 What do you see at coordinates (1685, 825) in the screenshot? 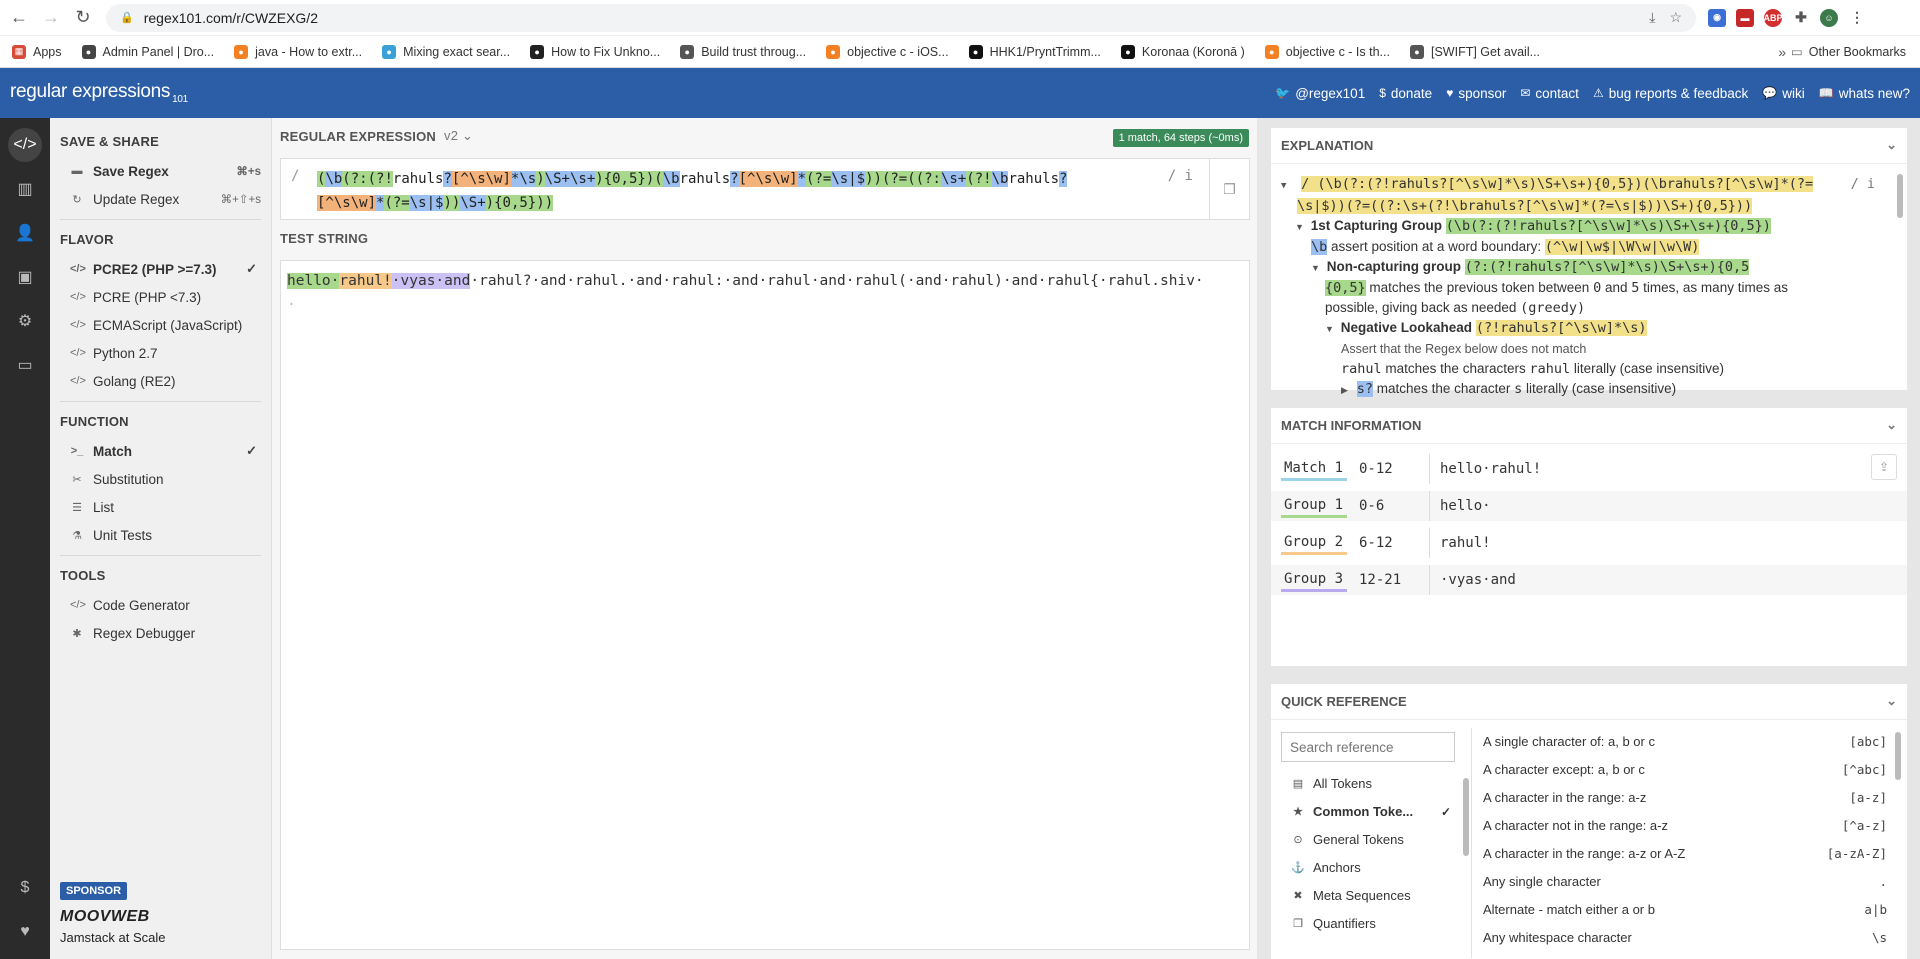
I see `reference-token-item: A character not in the range: a-z [^a-z]` at bounding box center [1685, 825].